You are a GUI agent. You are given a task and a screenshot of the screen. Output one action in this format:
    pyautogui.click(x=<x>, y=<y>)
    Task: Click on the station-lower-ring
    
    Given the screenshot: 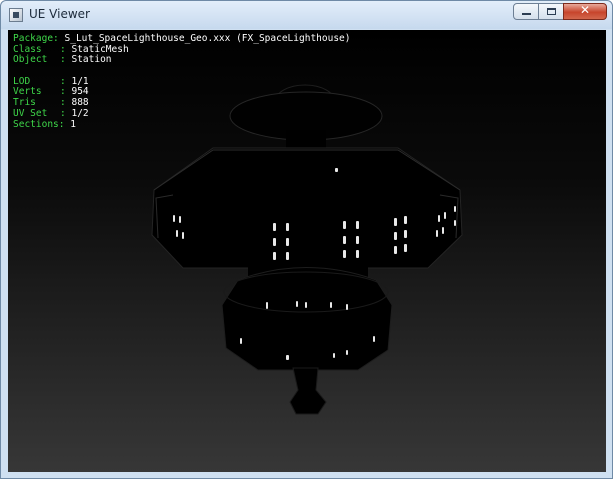 What is the action you would take?
    pyautogui.click(x=307, y=319)
    